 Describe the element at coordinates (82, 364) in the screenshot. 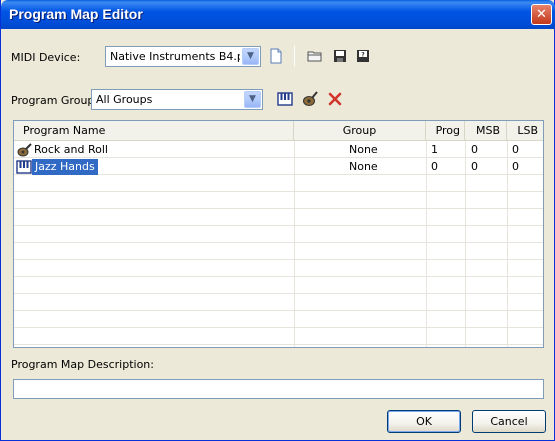

I see `description-label: Program Map Description:` at that location.